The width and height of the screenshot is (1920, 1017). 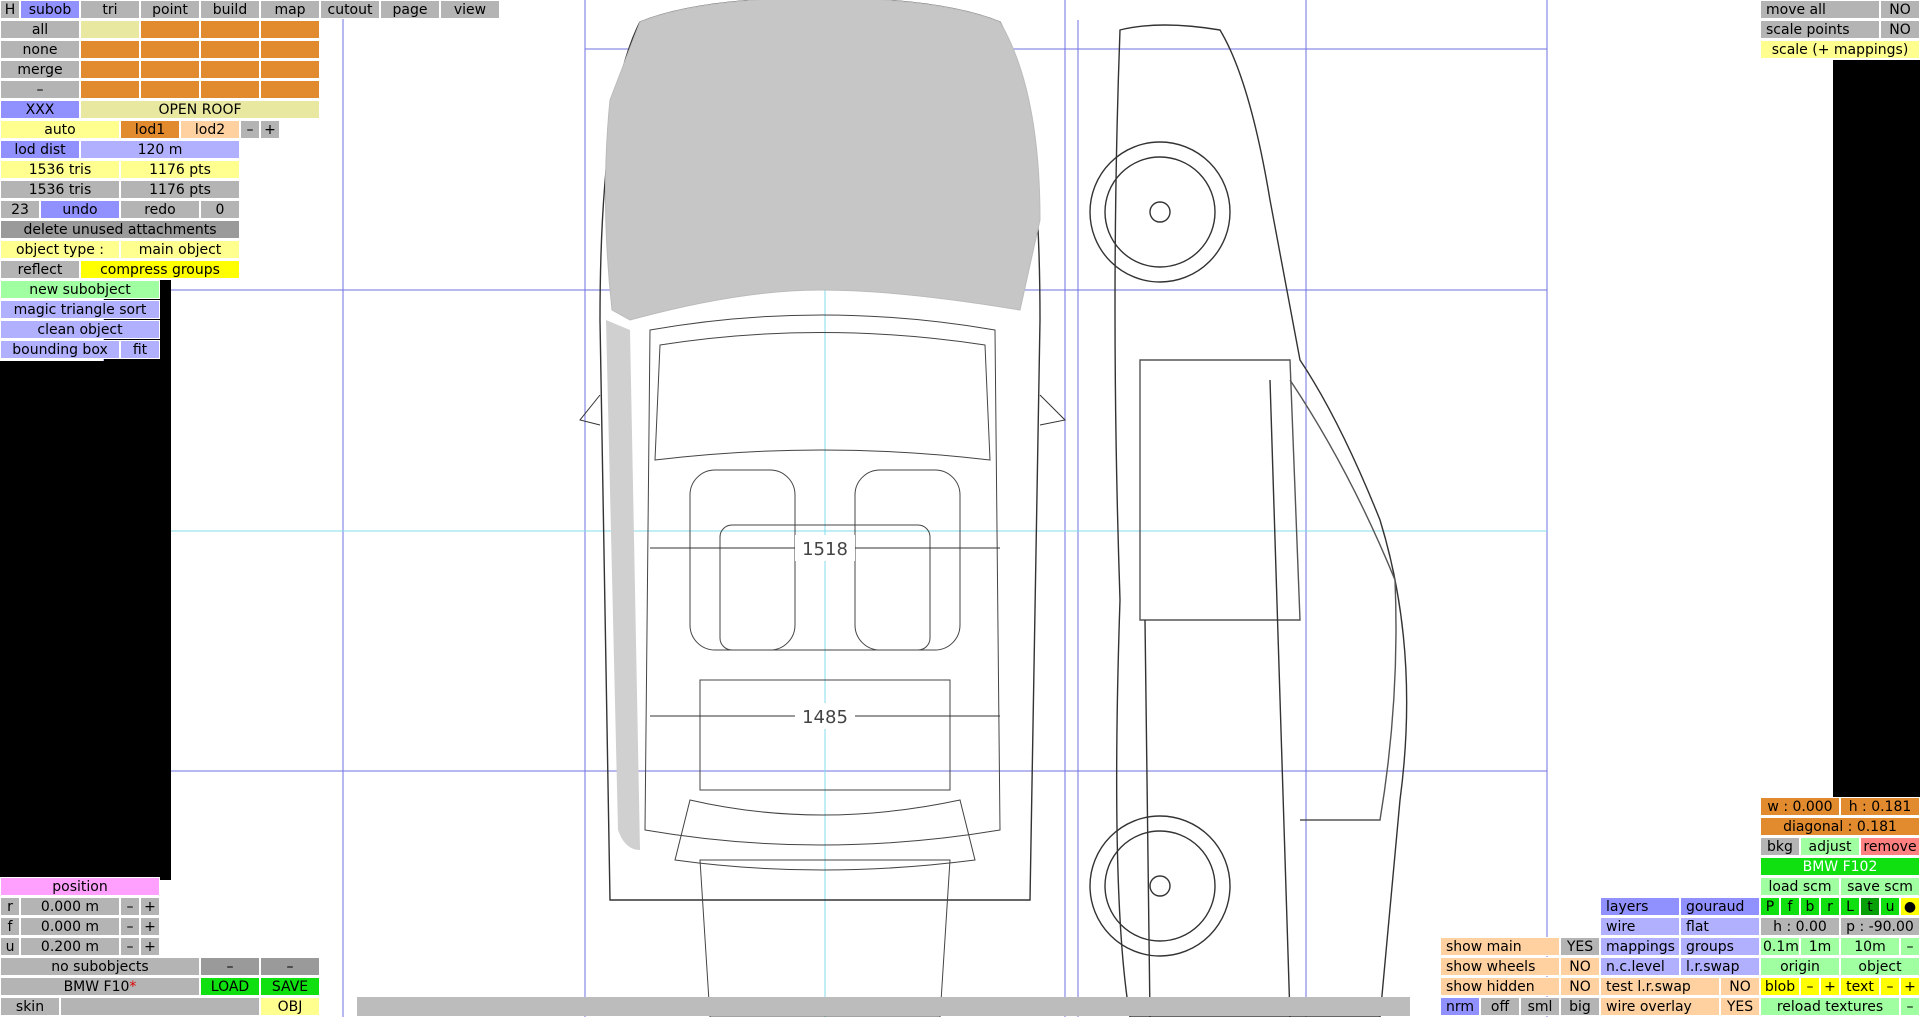 What do you see at coordinates (470, 9) in the screenshot?
I see `tab-view: view` at bounding box center [470, 9].